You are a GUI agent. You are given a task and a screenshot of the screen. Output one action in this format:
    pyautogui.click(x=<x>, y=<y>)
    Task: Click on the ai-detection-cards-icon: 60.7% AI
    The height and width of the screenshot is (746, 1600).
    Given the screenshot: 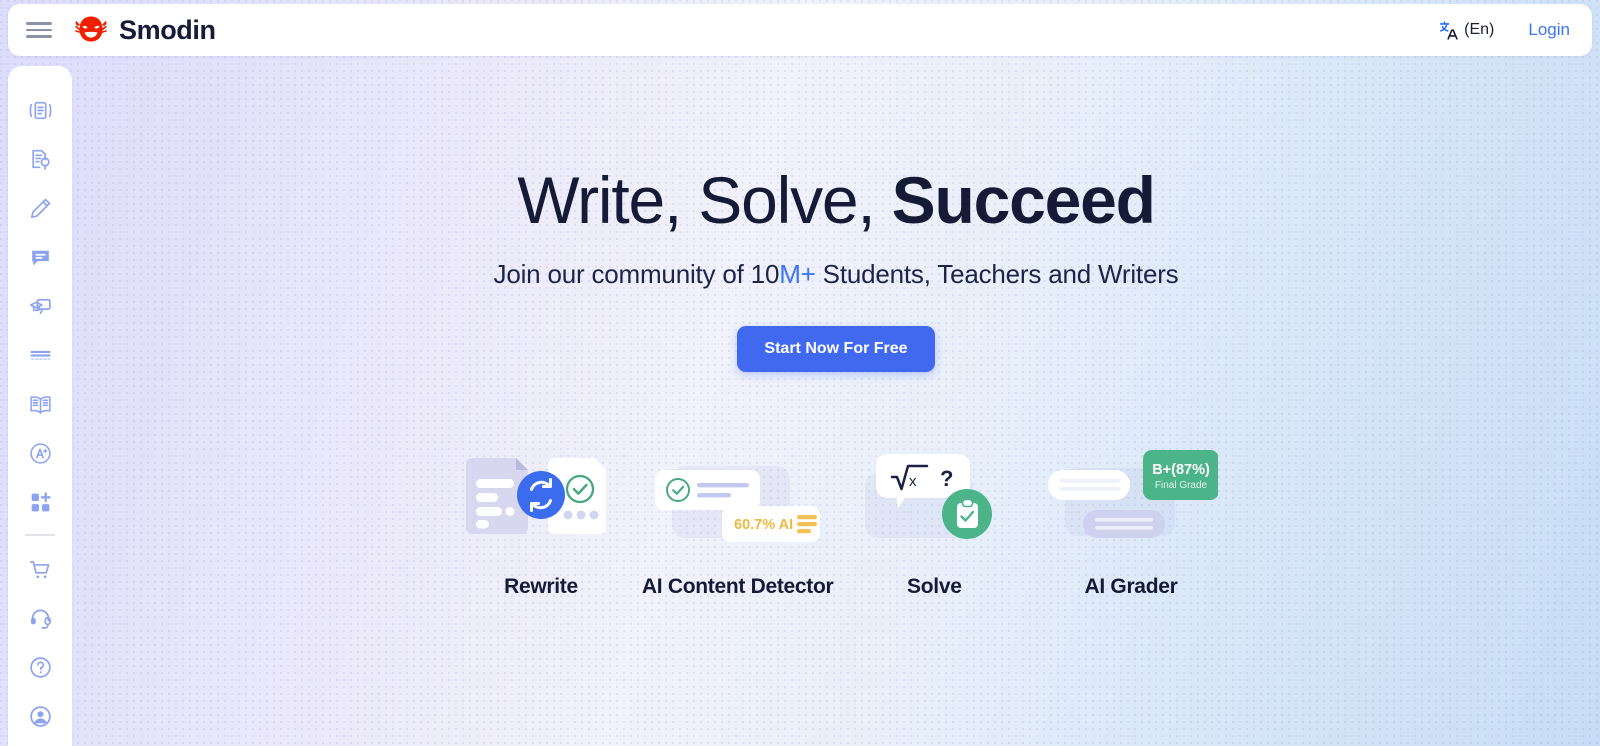 What is the action you would take?
    pyautogui.click(x=737, y=500)
    